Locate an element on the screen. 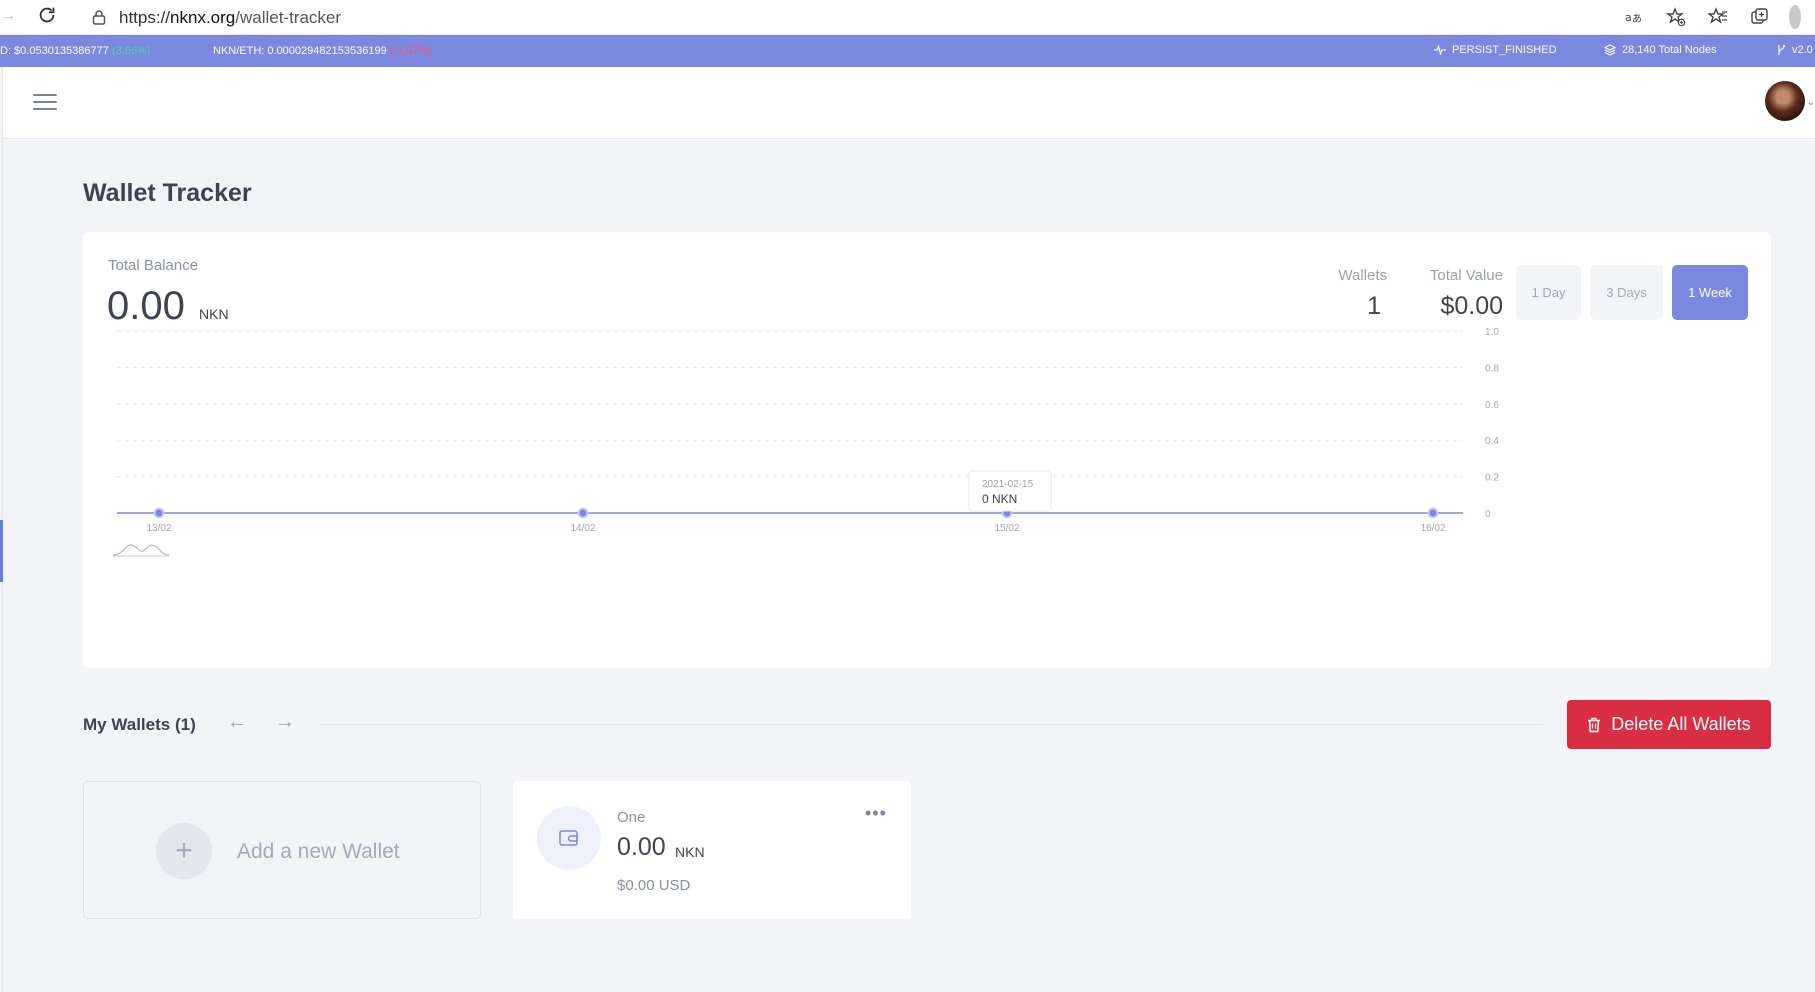 The image size is (1815, 992). tooltip-date: 2021-02-15 is located at coordinates (1008, 484).